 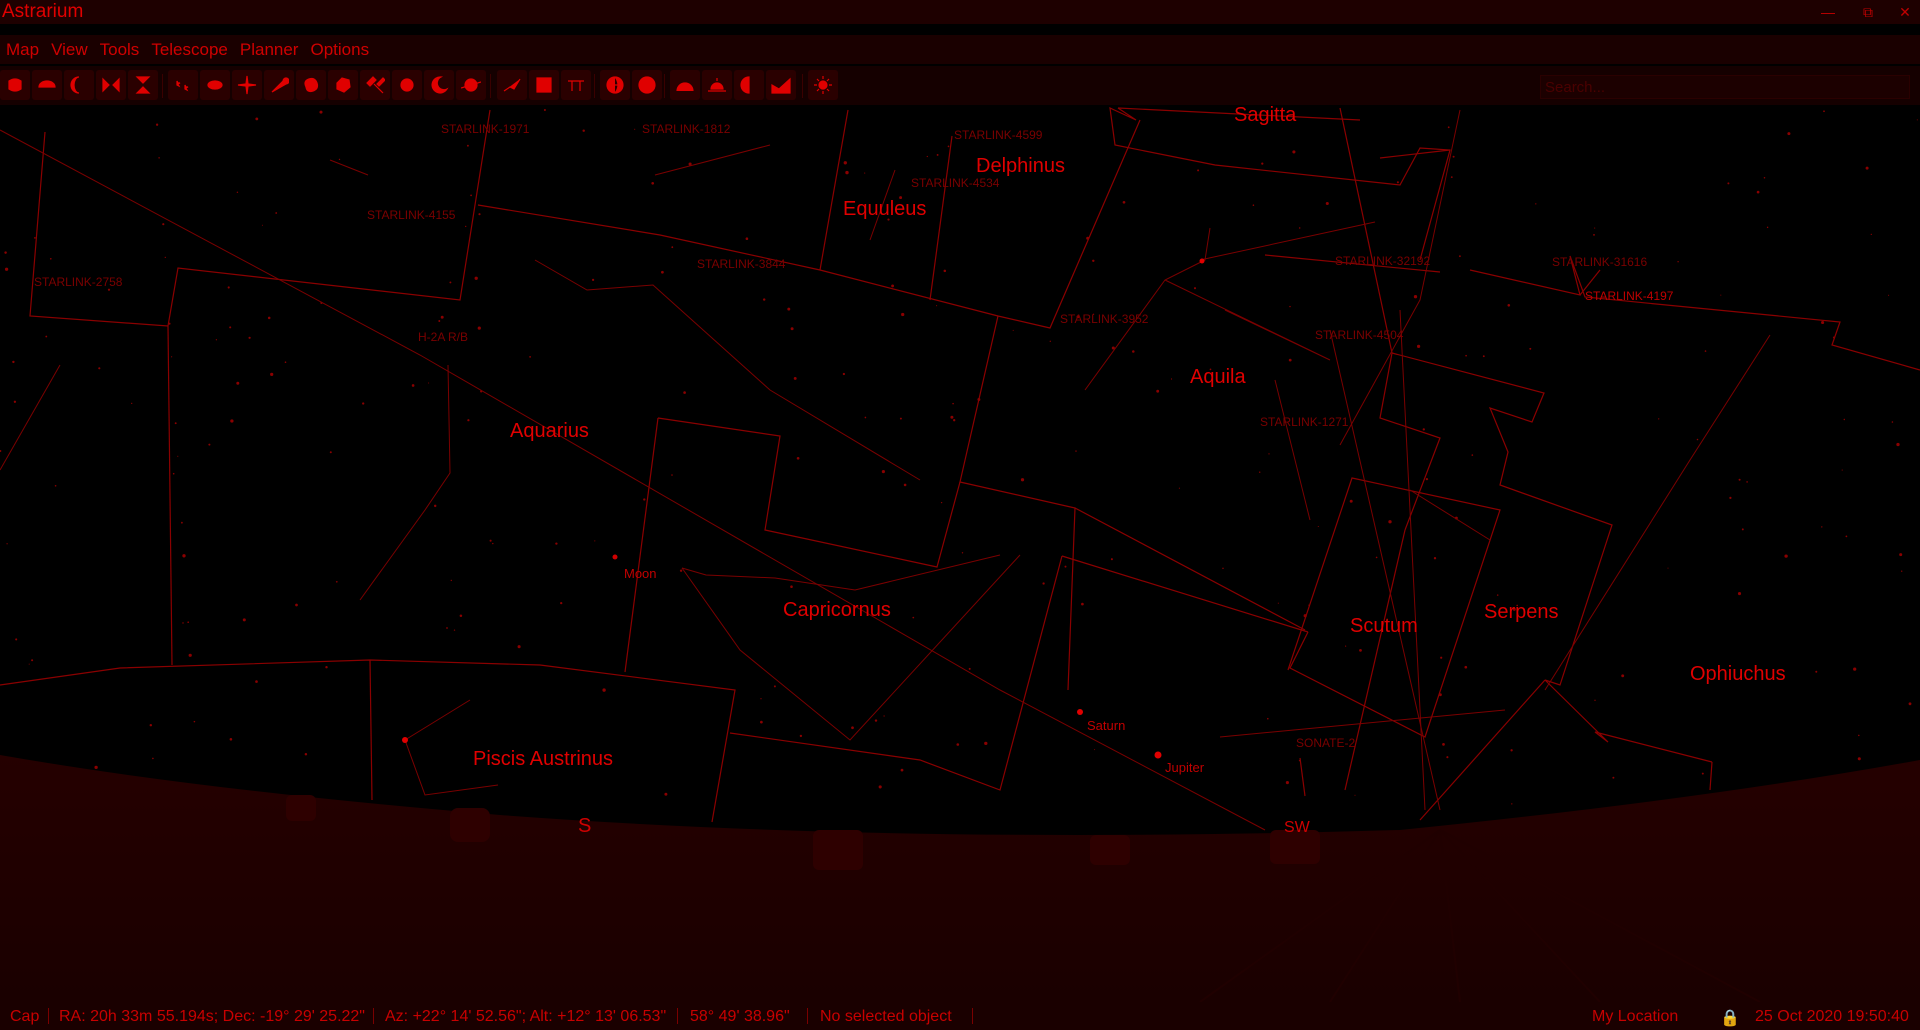 I want to click on constellation-borders-icon, so click(x=544, y=85).